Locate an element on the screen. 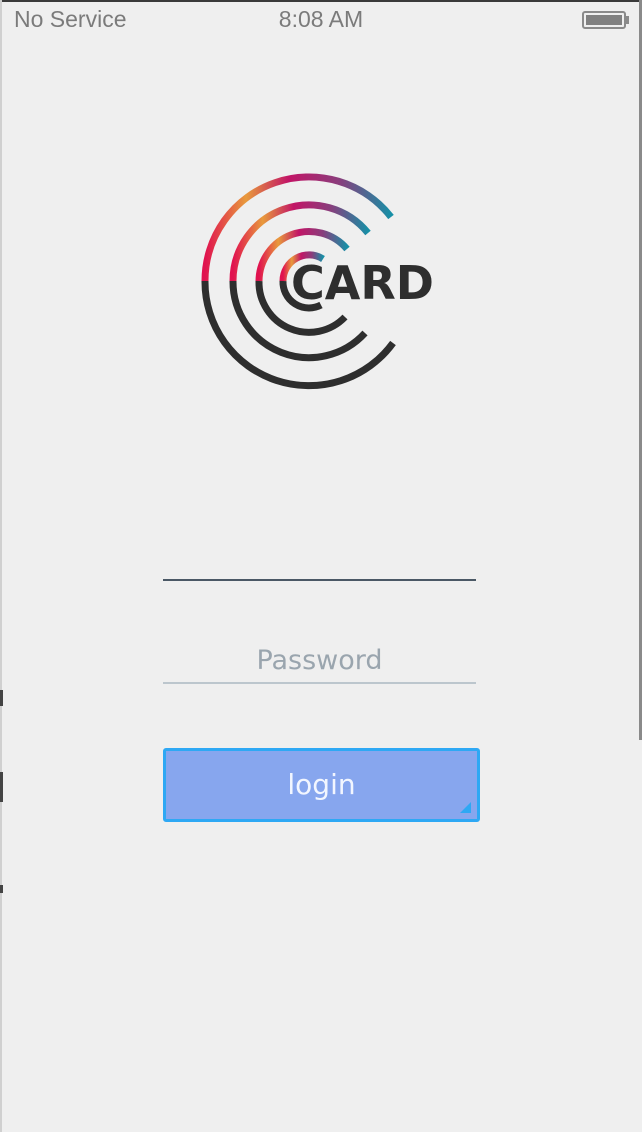 This screenshot has height=1132, width=642. status-time: 8:08 AM is located at coordinates (321, 19).